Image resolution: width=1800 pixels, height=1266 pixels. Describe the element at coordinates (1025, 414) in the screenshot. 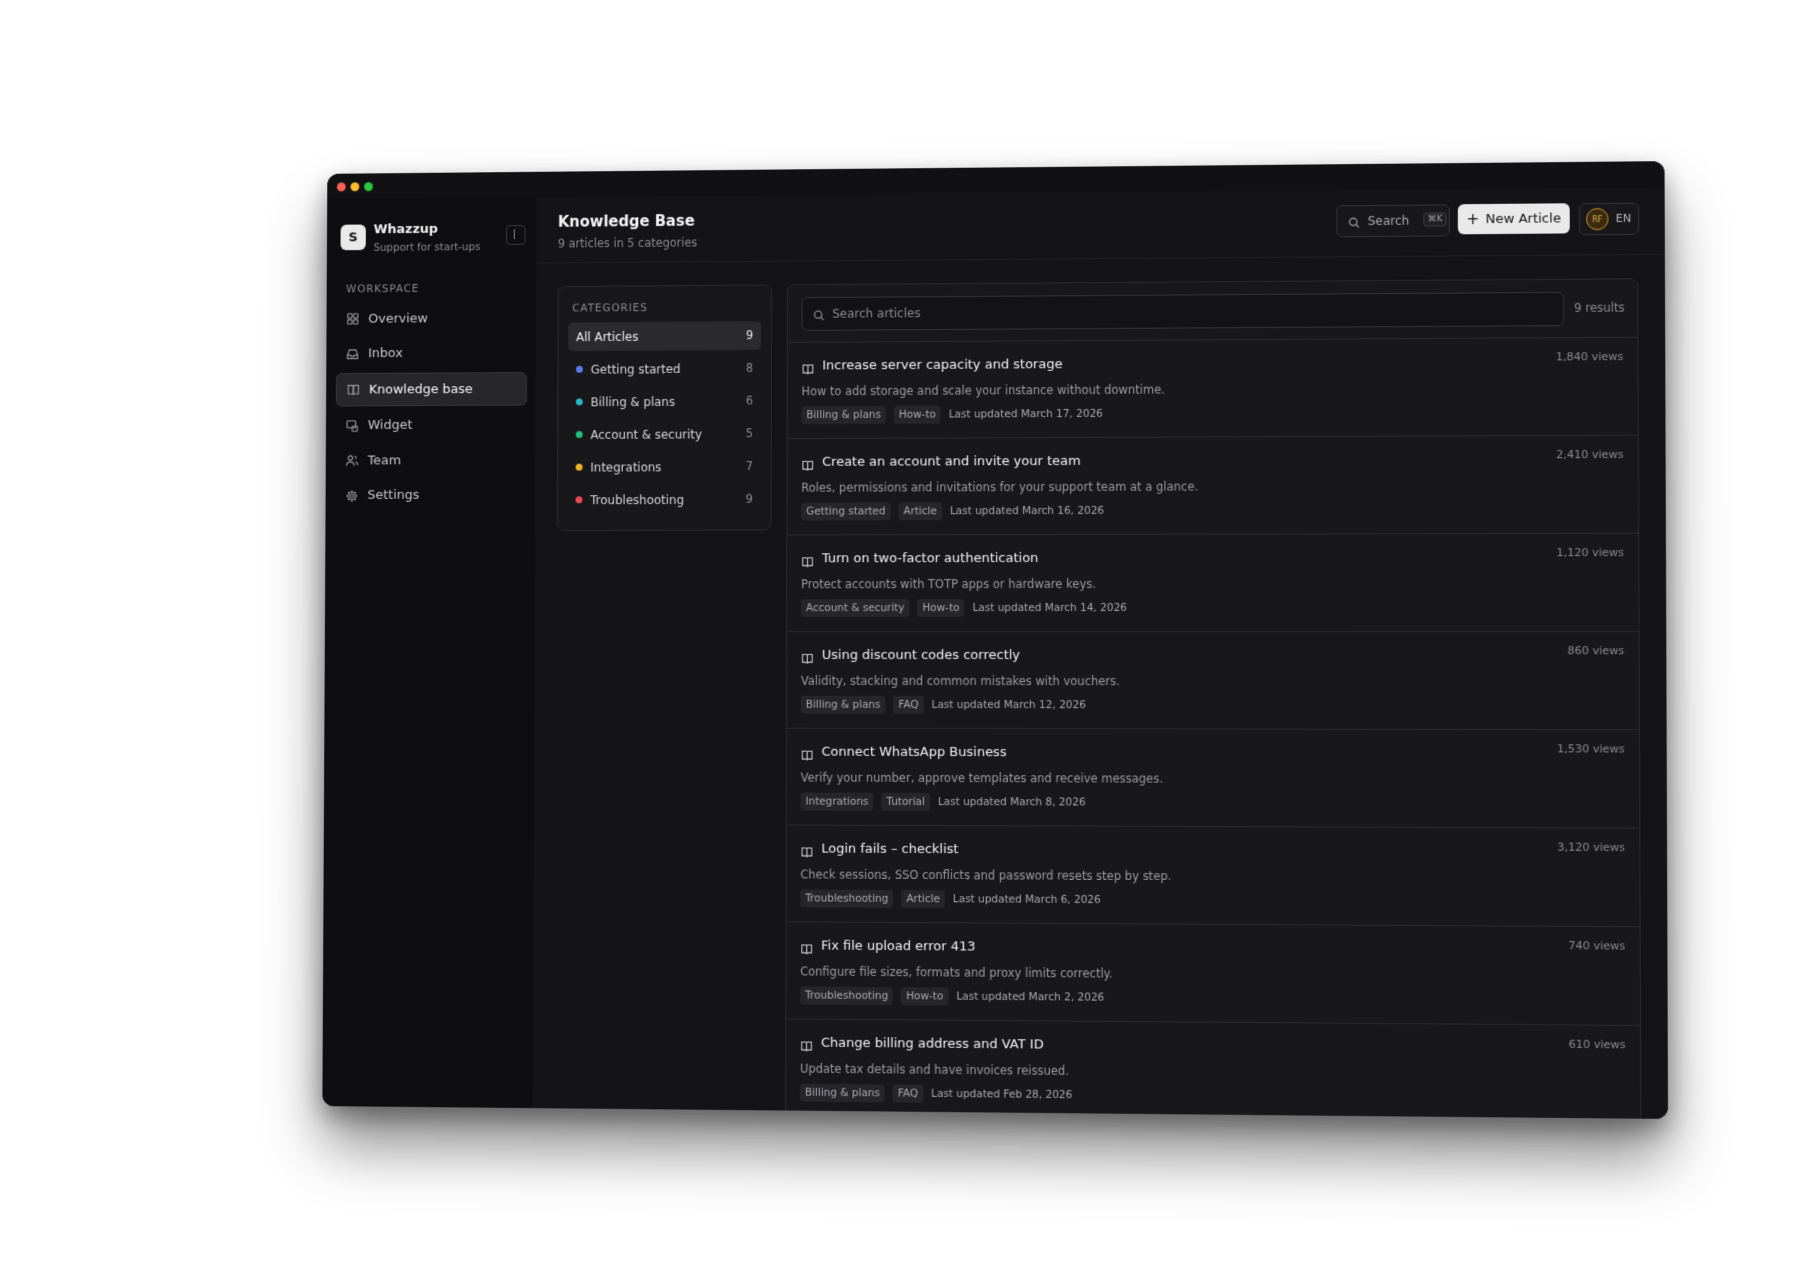

I see `article-updated: Last updated March 17, 2026` at that location.